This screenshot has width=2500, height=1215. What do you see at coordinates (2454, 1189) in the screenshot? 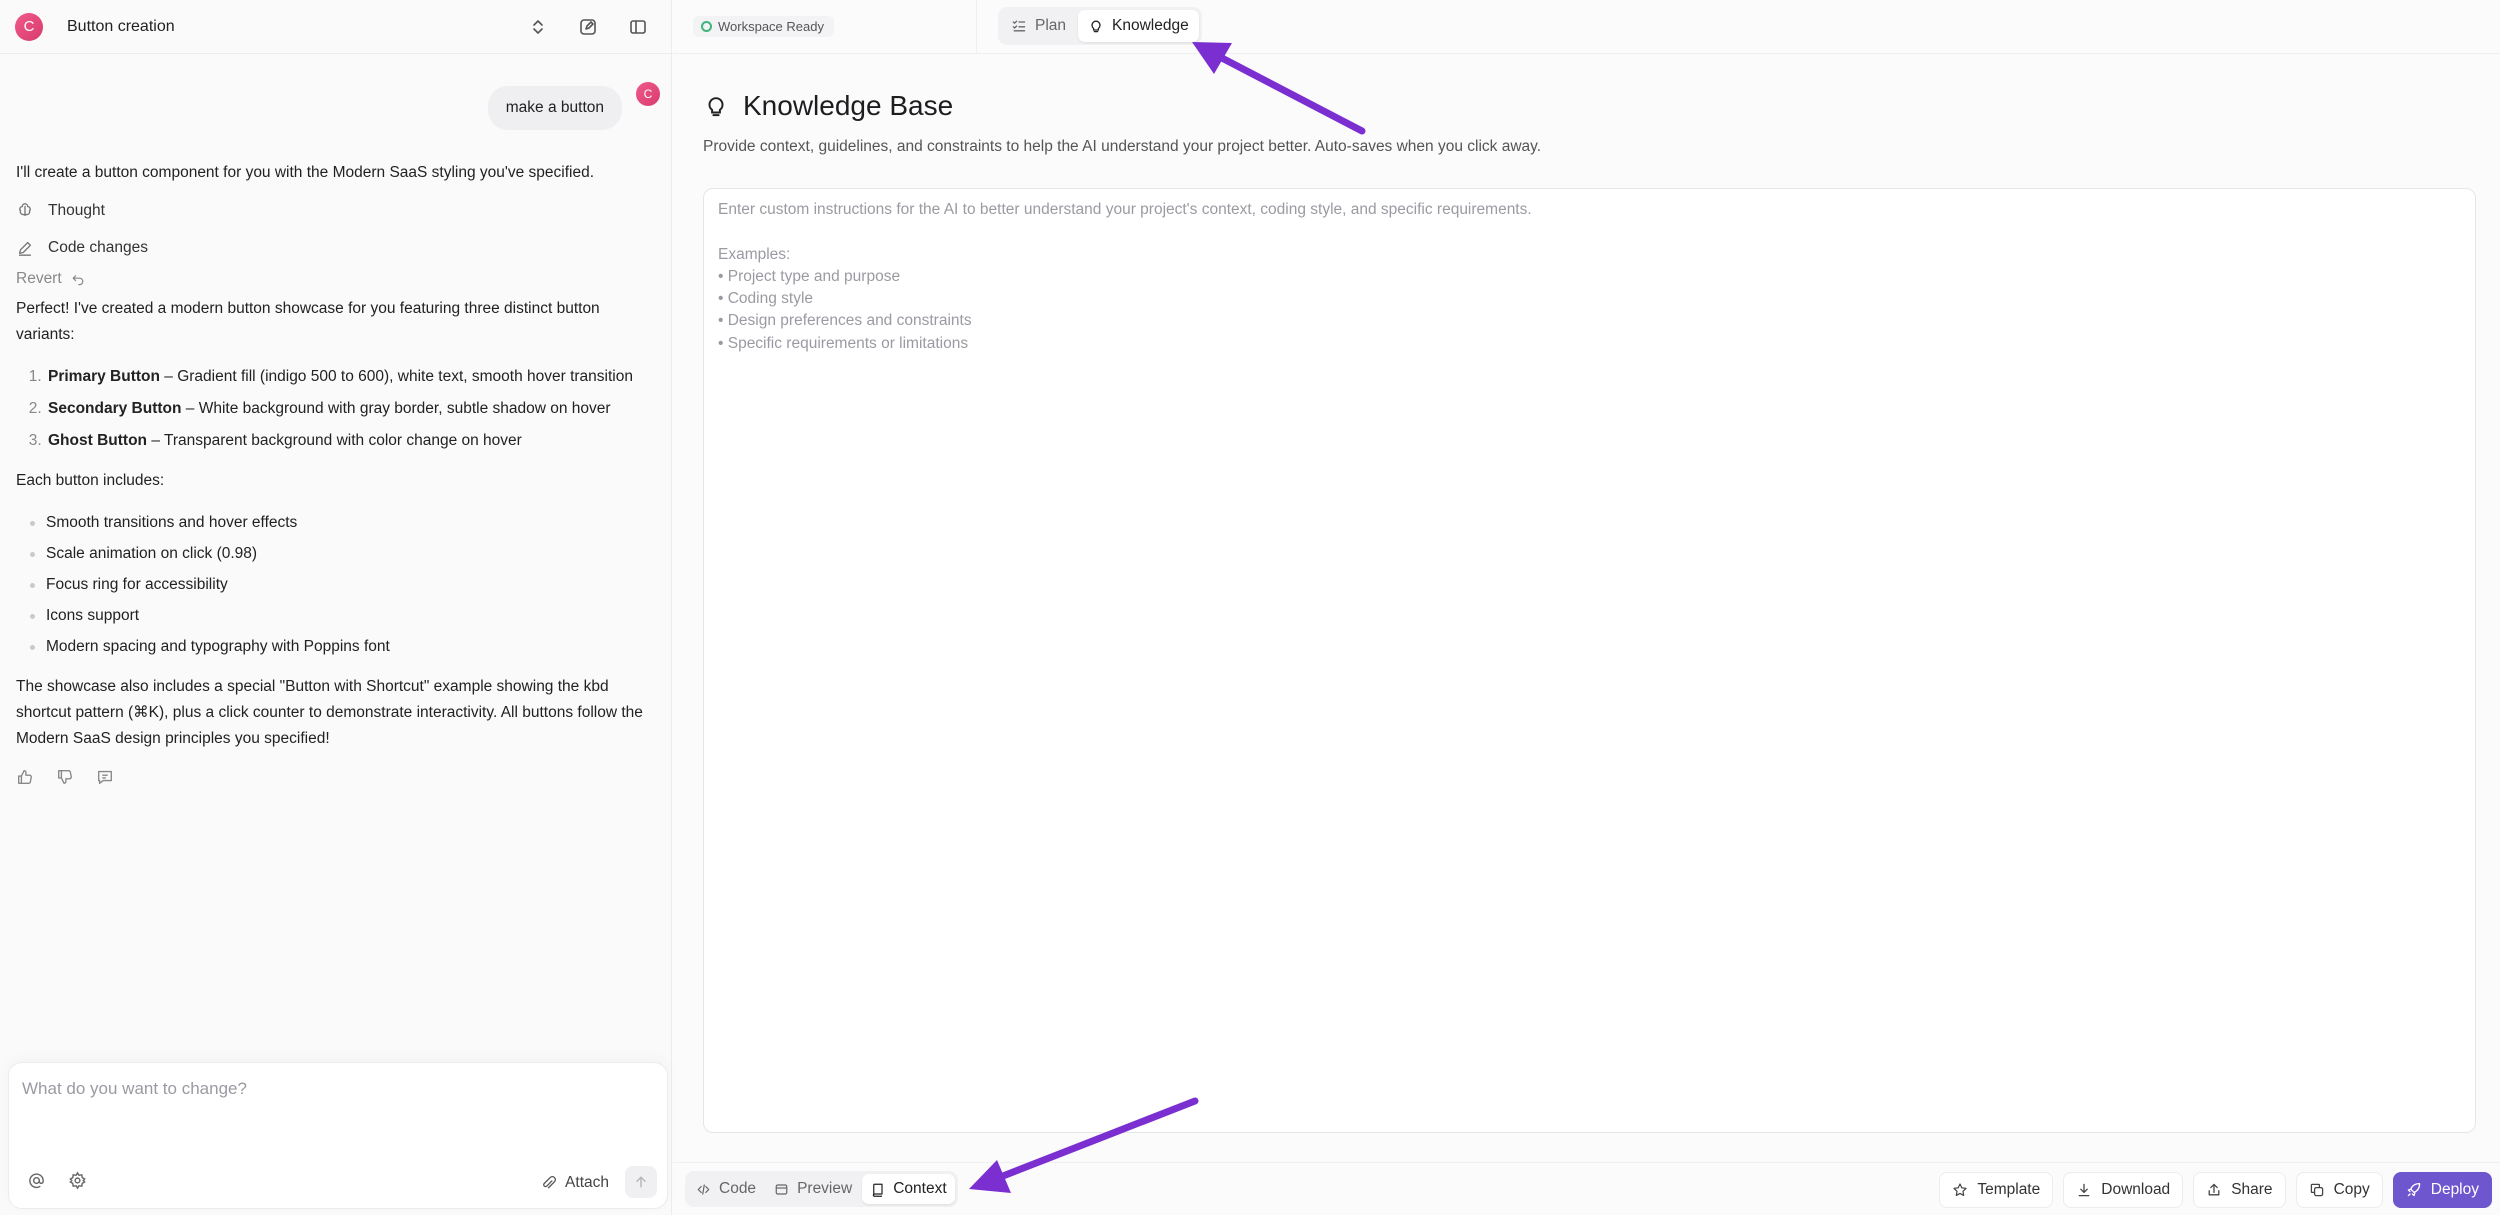
I see `deploy-label: Deploy` at bounding box center [2454, 1189].